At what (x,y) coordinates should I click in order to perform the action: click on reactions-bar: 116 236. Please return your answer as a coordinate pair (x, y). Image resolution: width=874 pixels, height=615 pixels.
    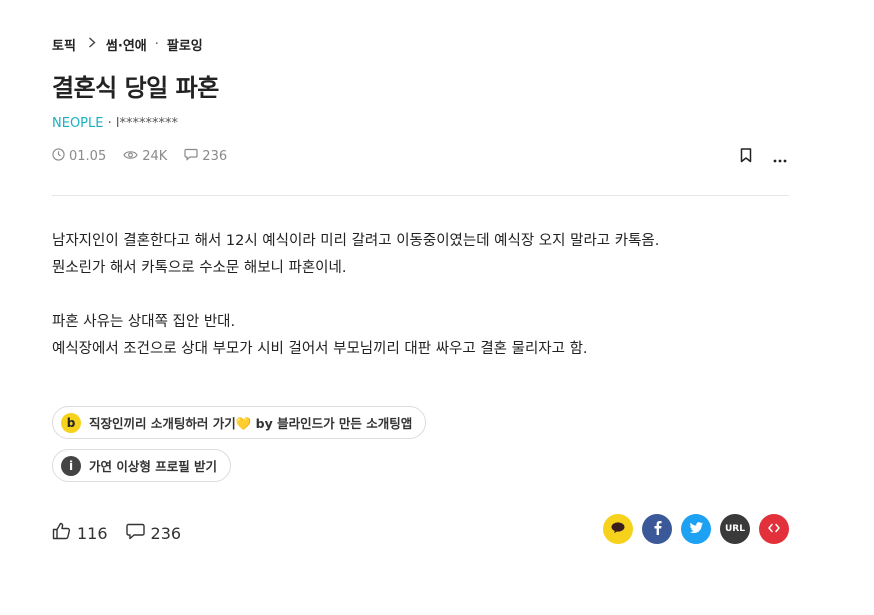
    Looking at the image, I should click on (125, 533).